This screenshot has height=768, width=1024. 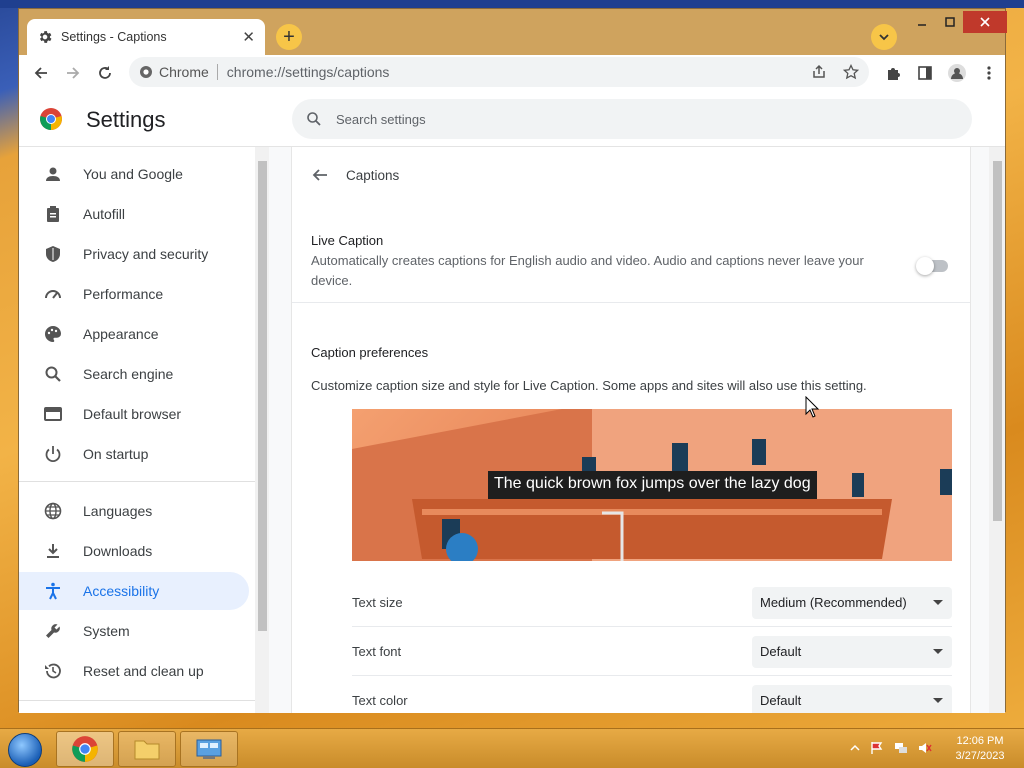 I want to click on sidebar-item-appearance: Appearance, so click(x=134, y=334).